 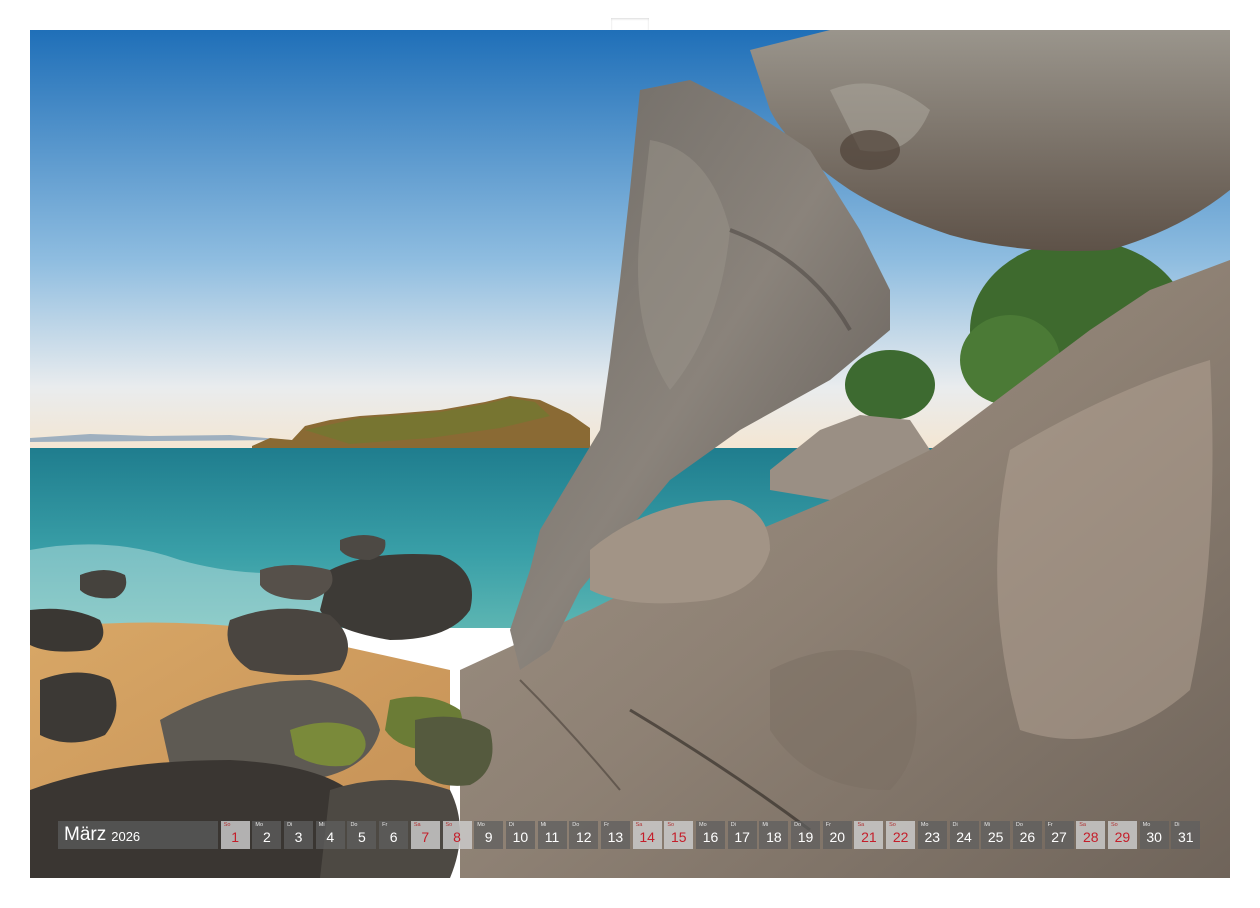 I want to click on day-number: 2, so click(x=266, y=837).